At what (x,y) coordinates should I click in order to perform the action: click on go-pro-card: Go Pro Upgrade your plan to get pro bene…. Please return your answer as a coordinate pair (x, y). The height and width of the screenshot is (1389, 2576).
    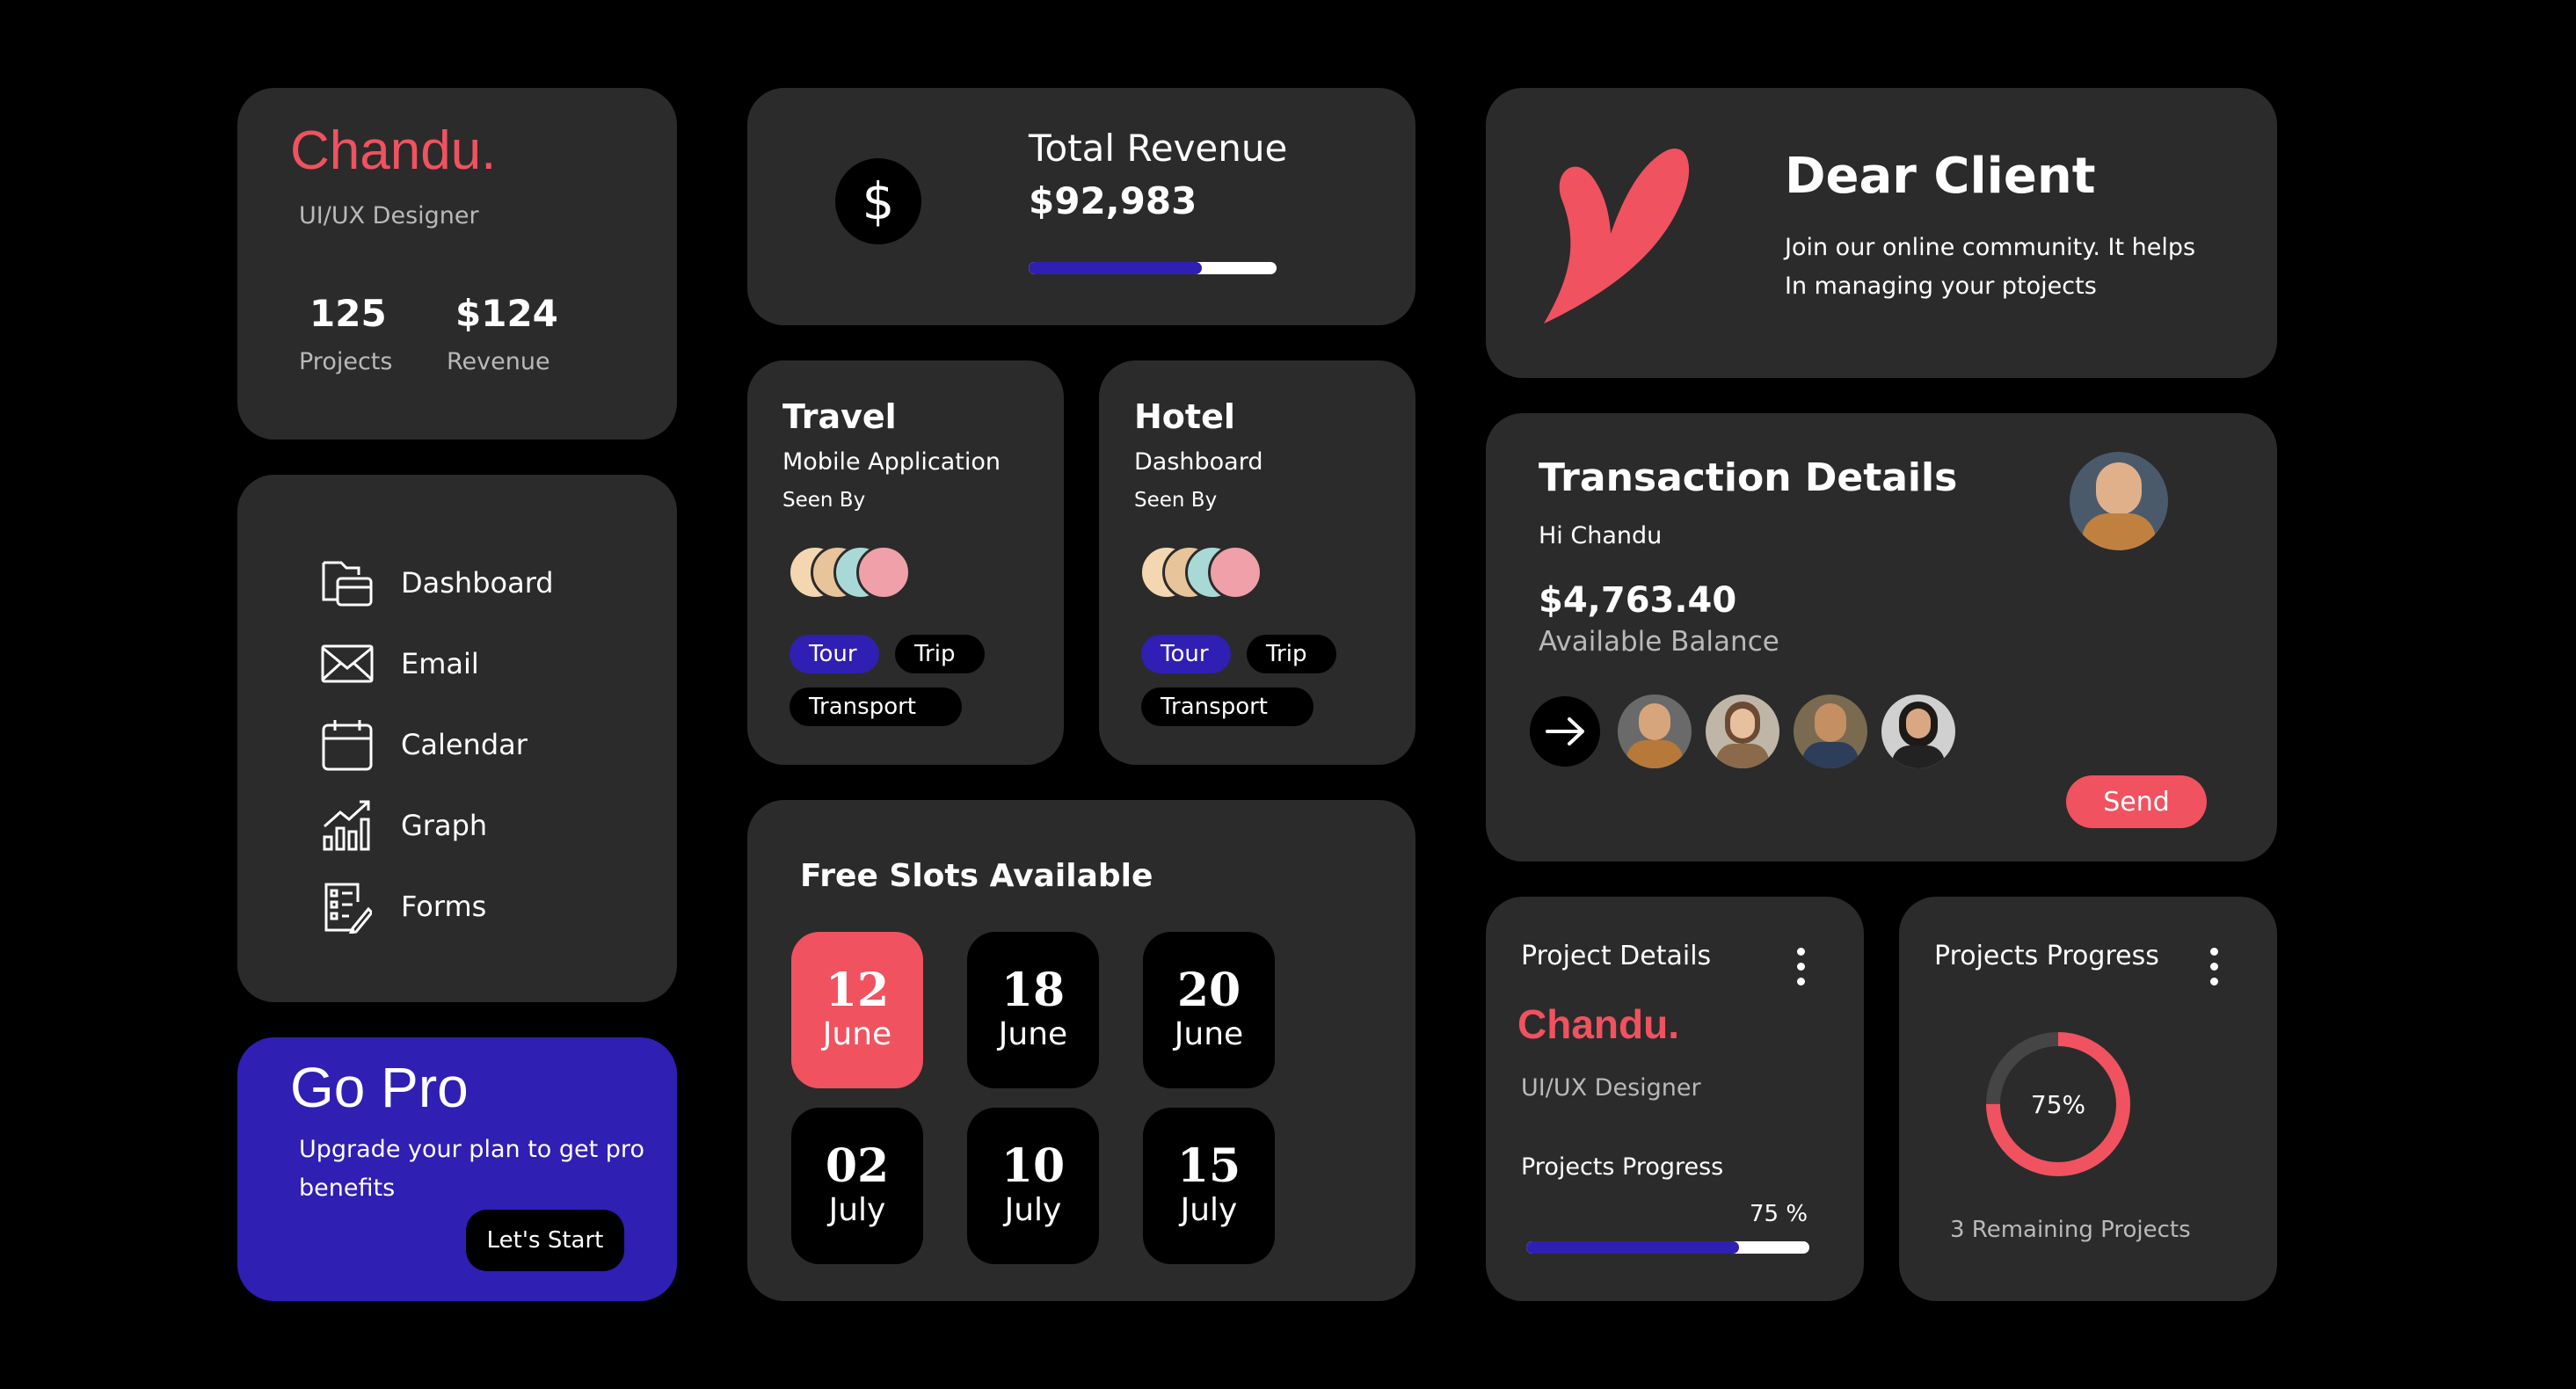
    Looking at the image, I should click on (457, 1169).